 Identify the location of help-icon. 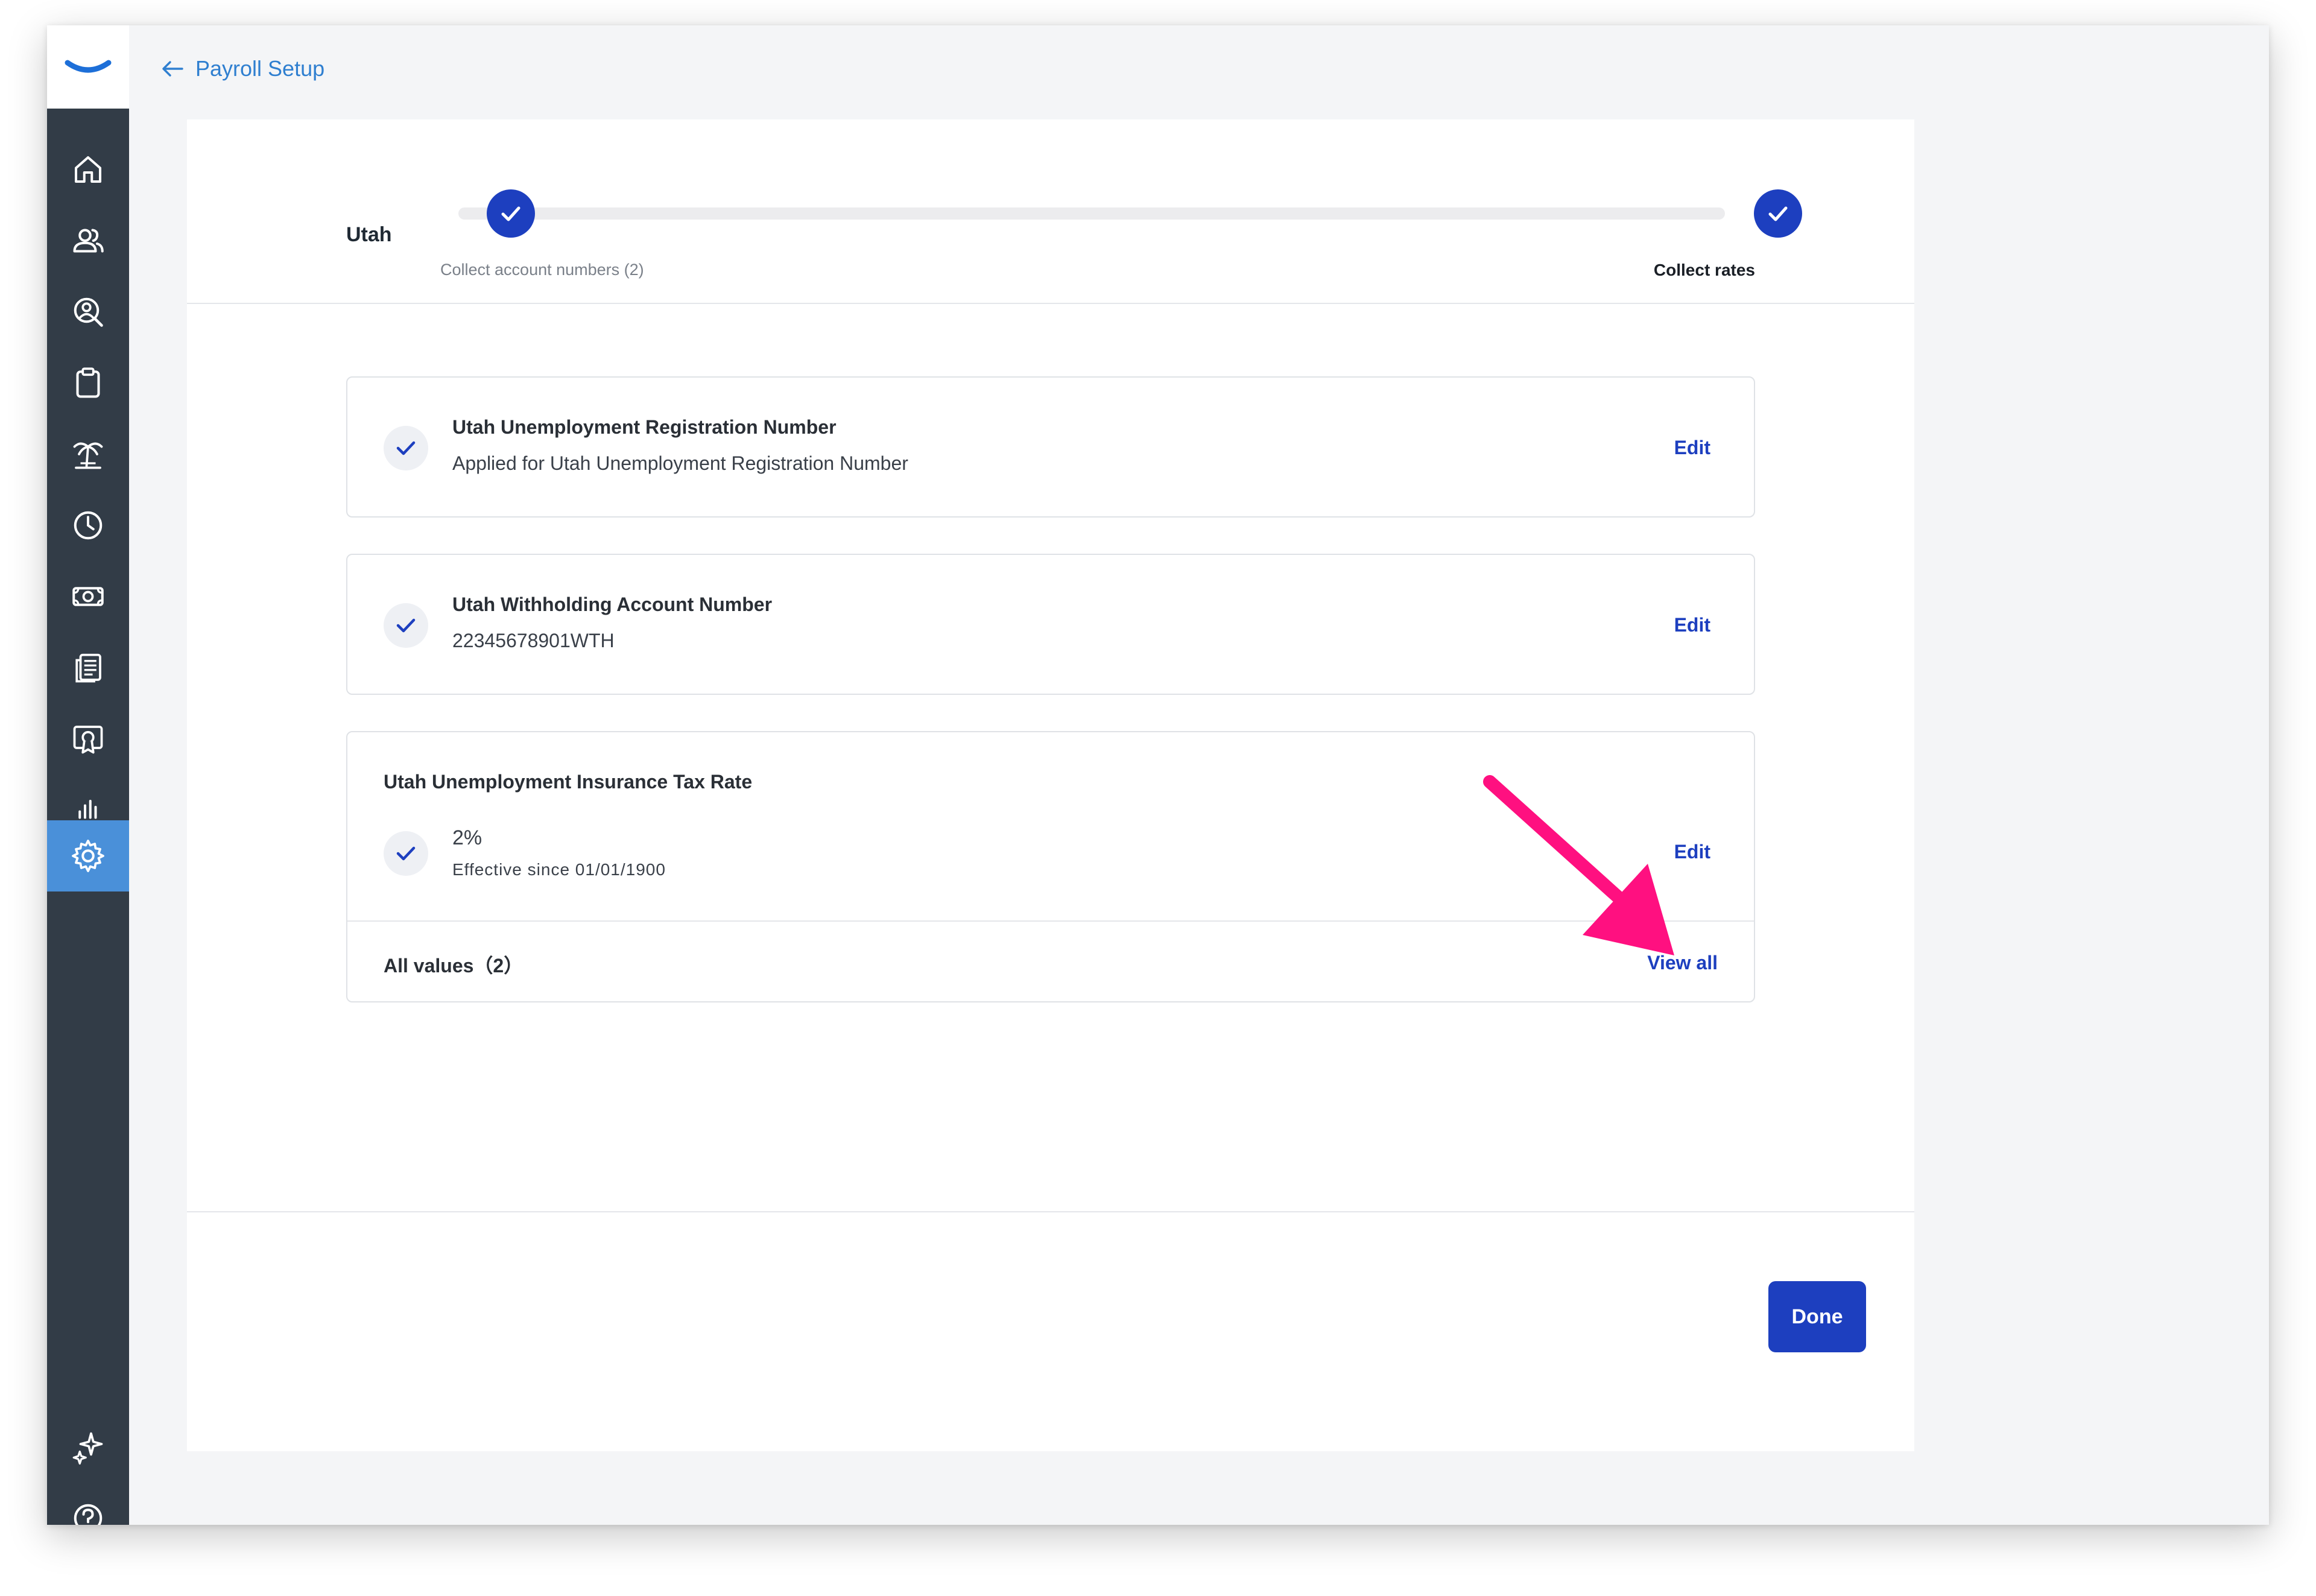
(88, 1514).